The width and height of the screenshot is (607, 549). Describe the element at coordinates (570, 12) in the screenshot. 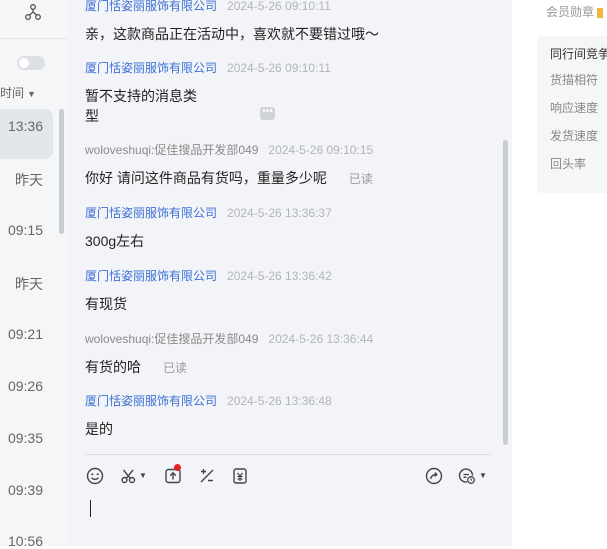

I see `member-label: 会员勋章` at that location.